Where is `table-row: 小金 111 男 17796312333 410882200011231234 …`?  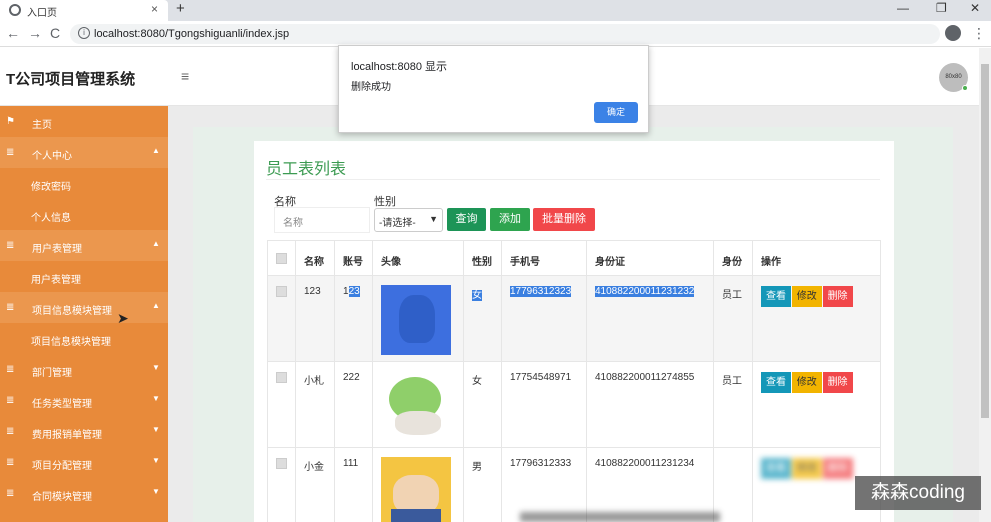
table-row: 小金 111 男 17796312333 410882200011231234 … is located at coordinates (574, 484).